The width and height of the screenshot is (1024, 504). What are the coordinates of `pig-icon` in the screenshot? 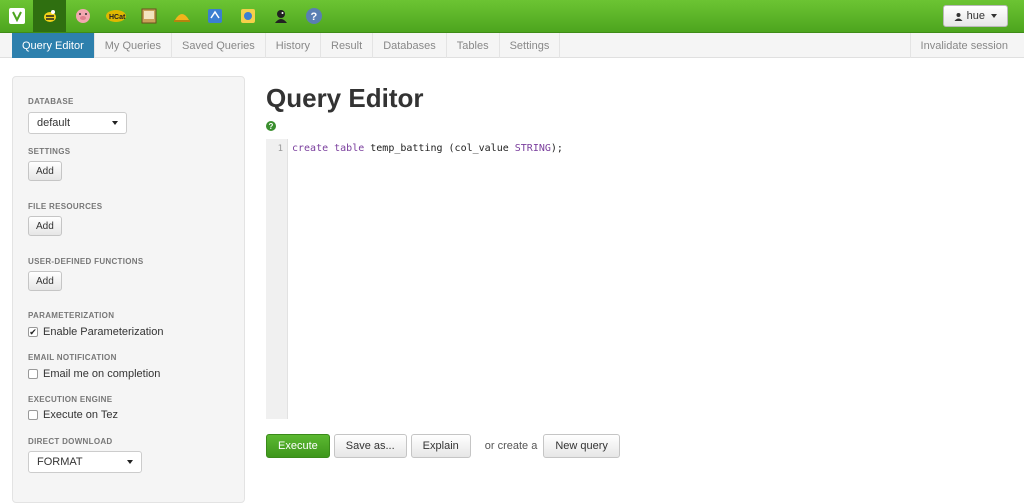 It's located at (82, 16).